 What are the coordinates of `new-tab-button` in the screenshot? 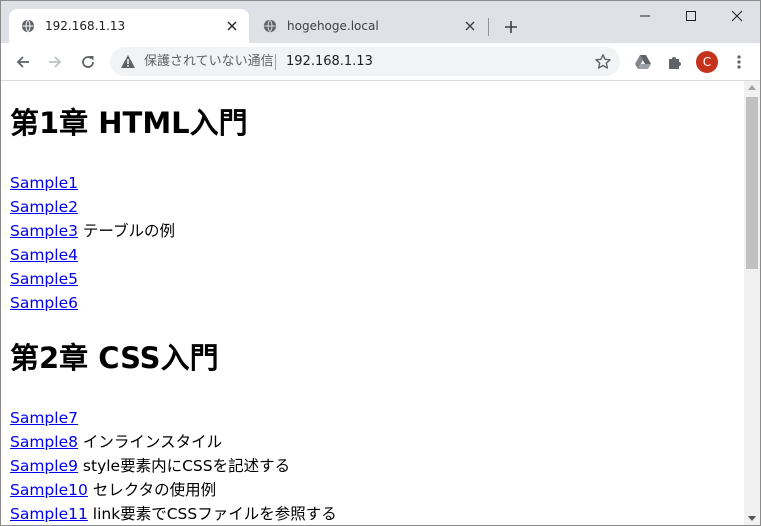 It's located at (511, 27).